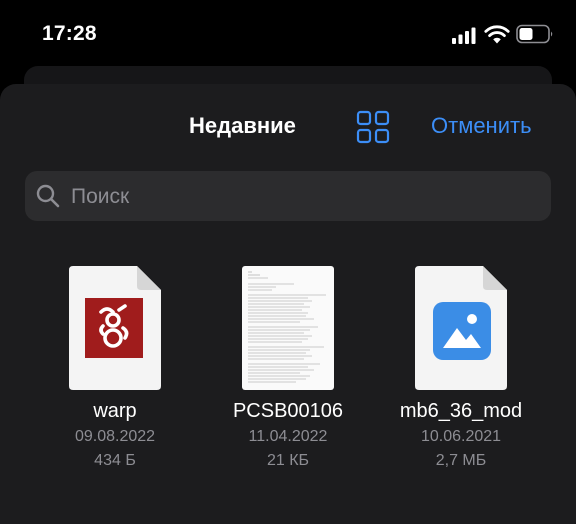 The width and height of the screenshot is (576, 524). What do you see at coordinates (373, 127) in the screenshot?
I see `grid-view-icon` at bounding box center [373, 127].